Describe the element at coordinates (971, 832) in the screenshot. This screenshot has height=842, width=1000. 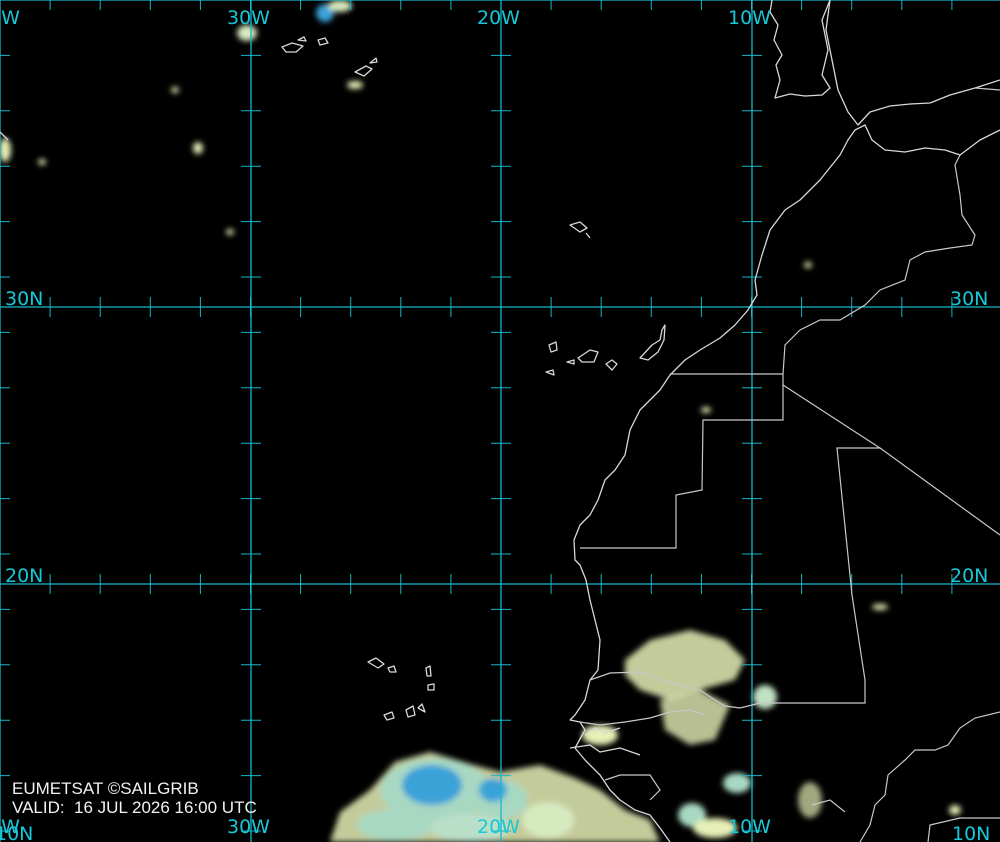
I see `latitude-label-10n-right: 10N` at that location.